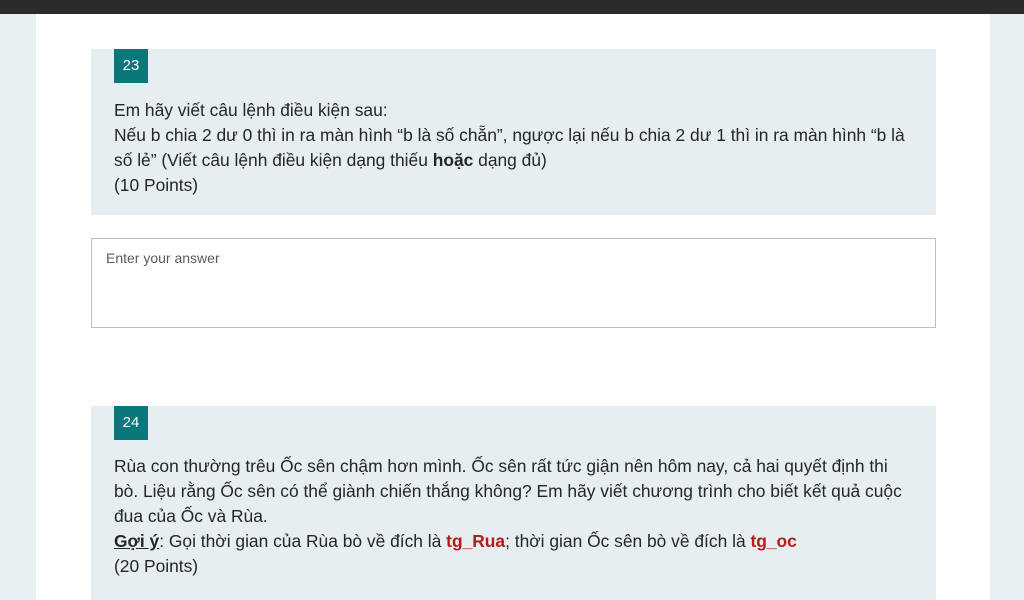 Image resolution: width=1024 pixels, height=600 pixels. What do you see at coordinates (628, 541) in the screenshot?
I see `hint-text: ; thời gian Ốc sên bò về đích là` at bounding box center [628, 541].